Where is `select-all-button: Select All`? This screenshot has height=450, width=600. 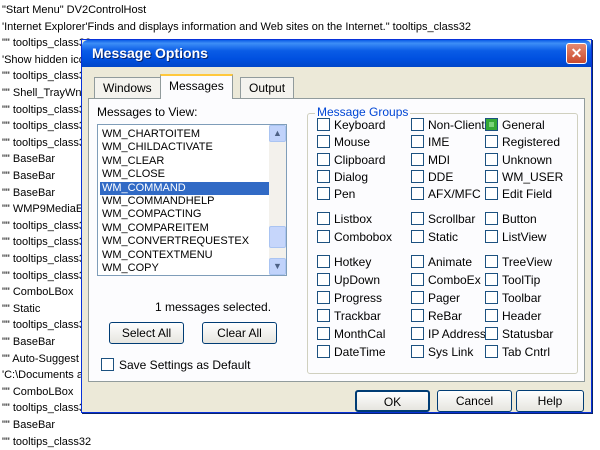 select-all-button: Select All is located at coordinates (146, 333).